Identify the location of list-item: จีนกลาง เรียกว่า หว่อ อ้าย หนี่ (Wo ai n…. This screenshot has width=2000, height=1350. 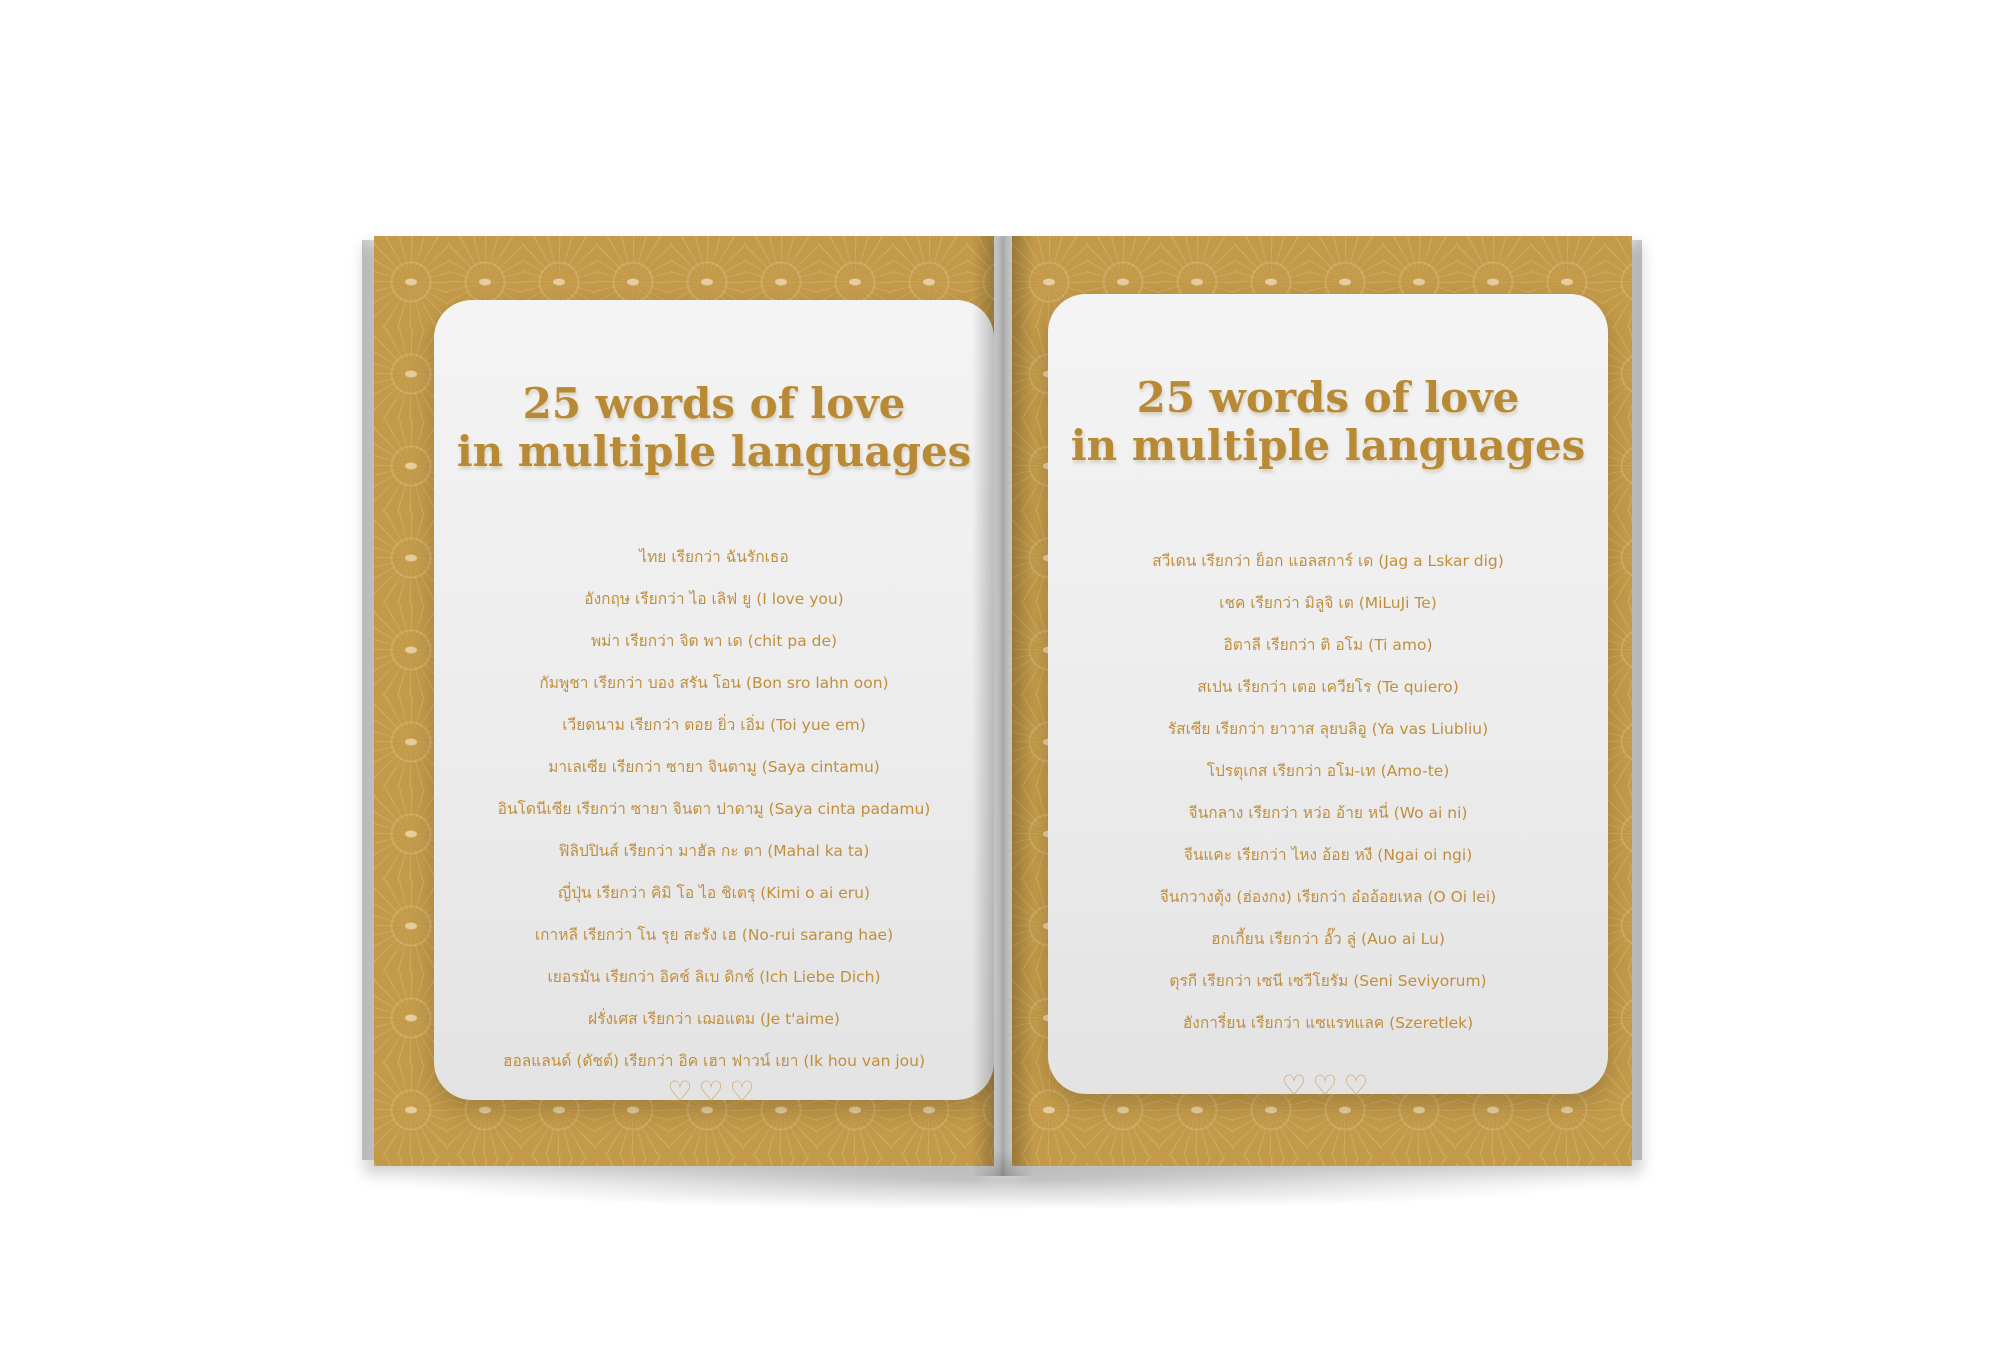
(1328, 813).